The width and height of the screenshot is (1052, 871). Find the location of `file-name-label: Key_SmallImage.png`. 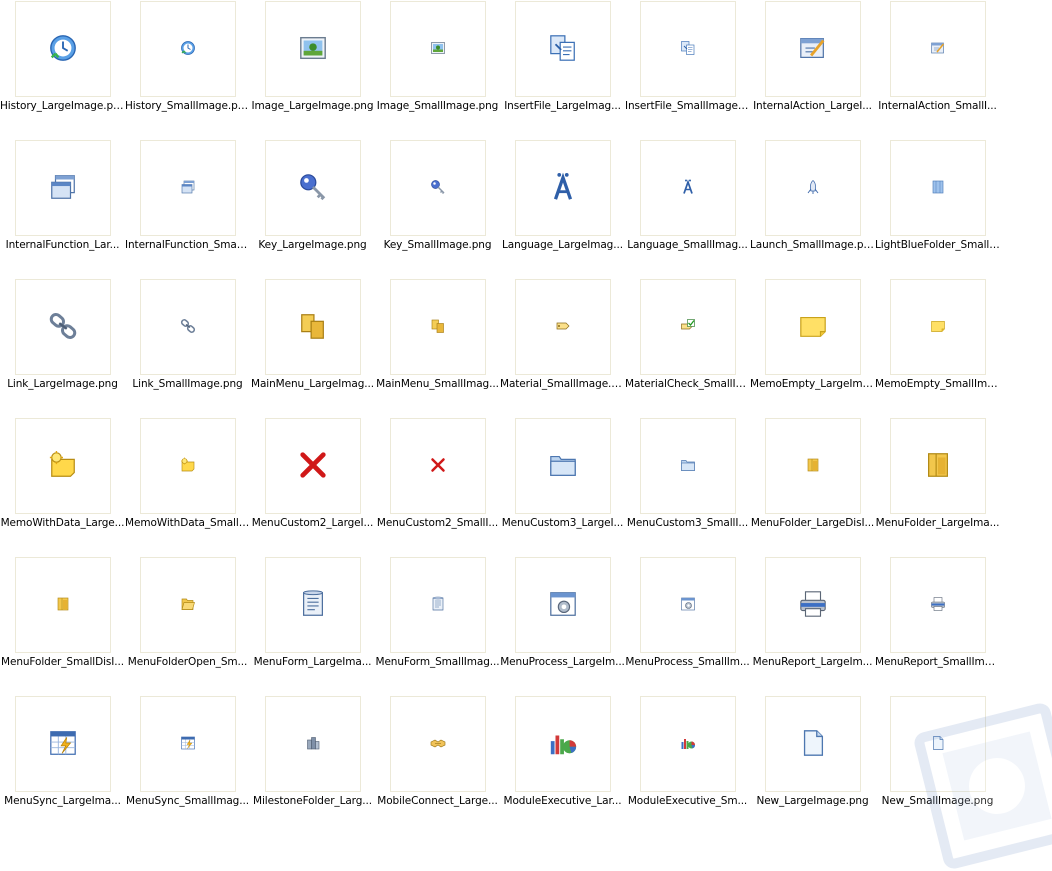

file-name-label: Key_SmallImage.png is located at coordinates (437, 245).